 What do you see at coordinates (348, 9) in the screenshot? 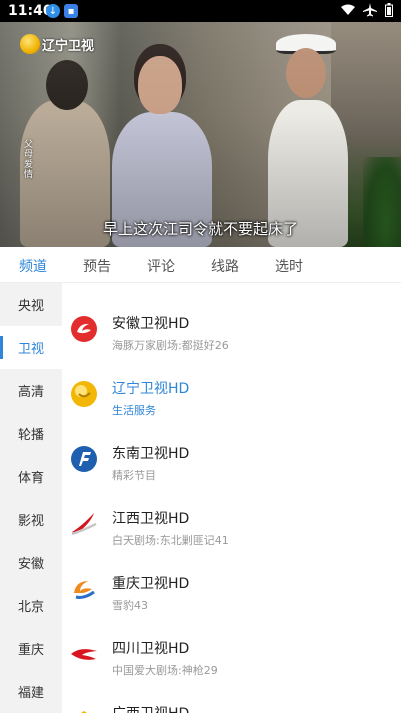
I see `wifi-icon` at bounding box center [348, 9].